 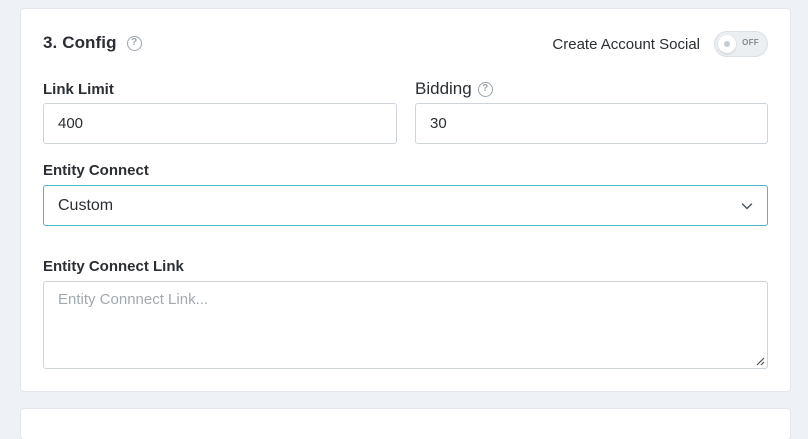 I want to click on bidding-label-group: Bidding ?, so click(x=454, y=89).